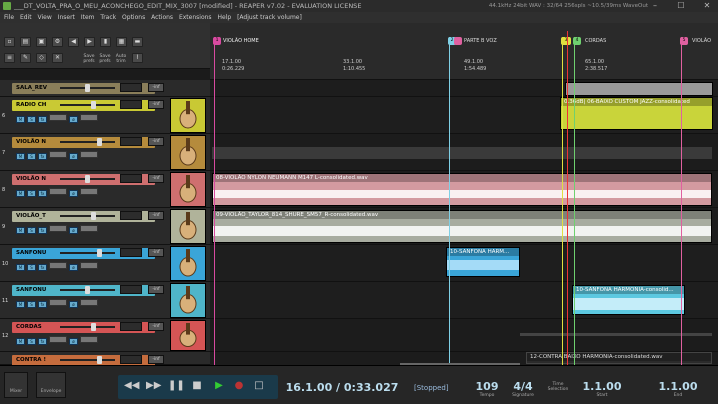  I want to click on lock-icon: ✎, so click(25, 58).